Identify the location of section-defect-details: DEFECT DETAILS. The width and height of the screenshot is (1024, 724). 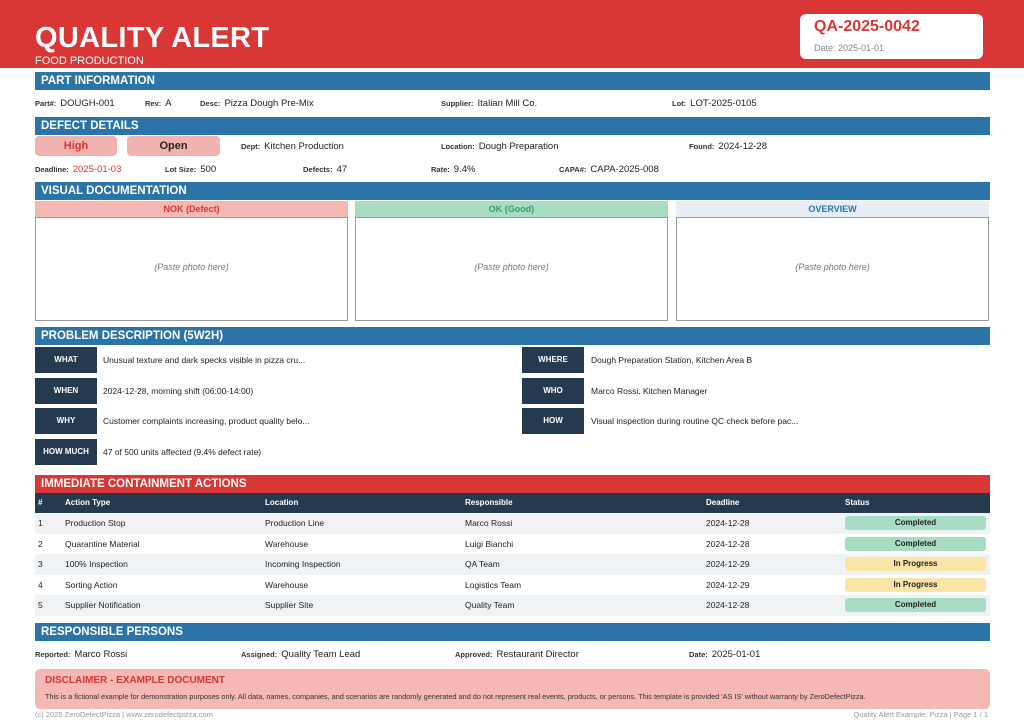
(512, 126).